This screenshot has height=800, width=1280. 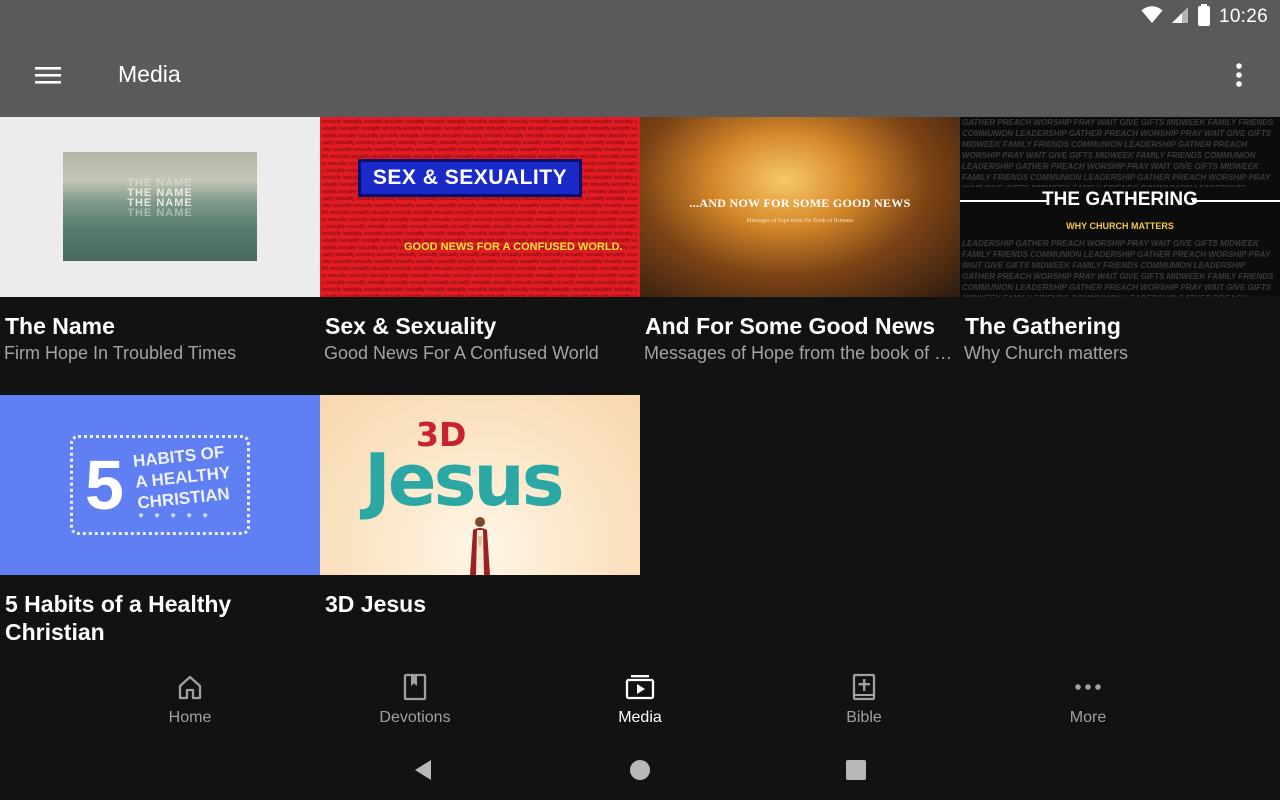 I want to click on nav-item-more: More, so click(x=1088, y=703).